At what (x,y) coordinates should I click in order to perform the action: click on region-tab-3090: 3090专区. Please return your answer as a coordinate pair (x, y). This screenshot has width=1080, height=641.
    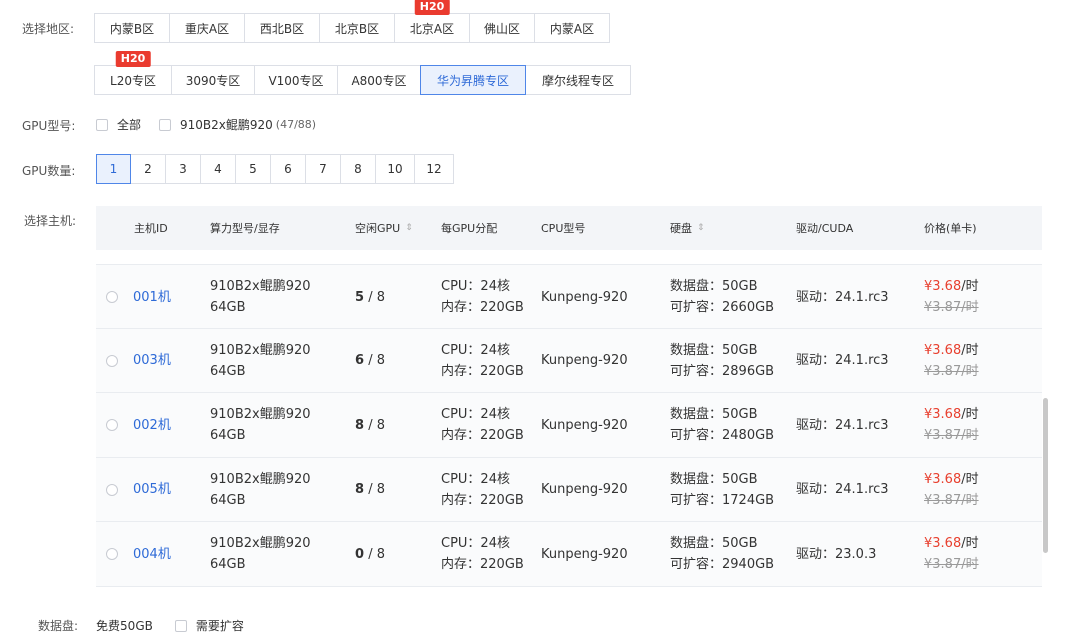
    Looking at the image, I should click on (213, 80).